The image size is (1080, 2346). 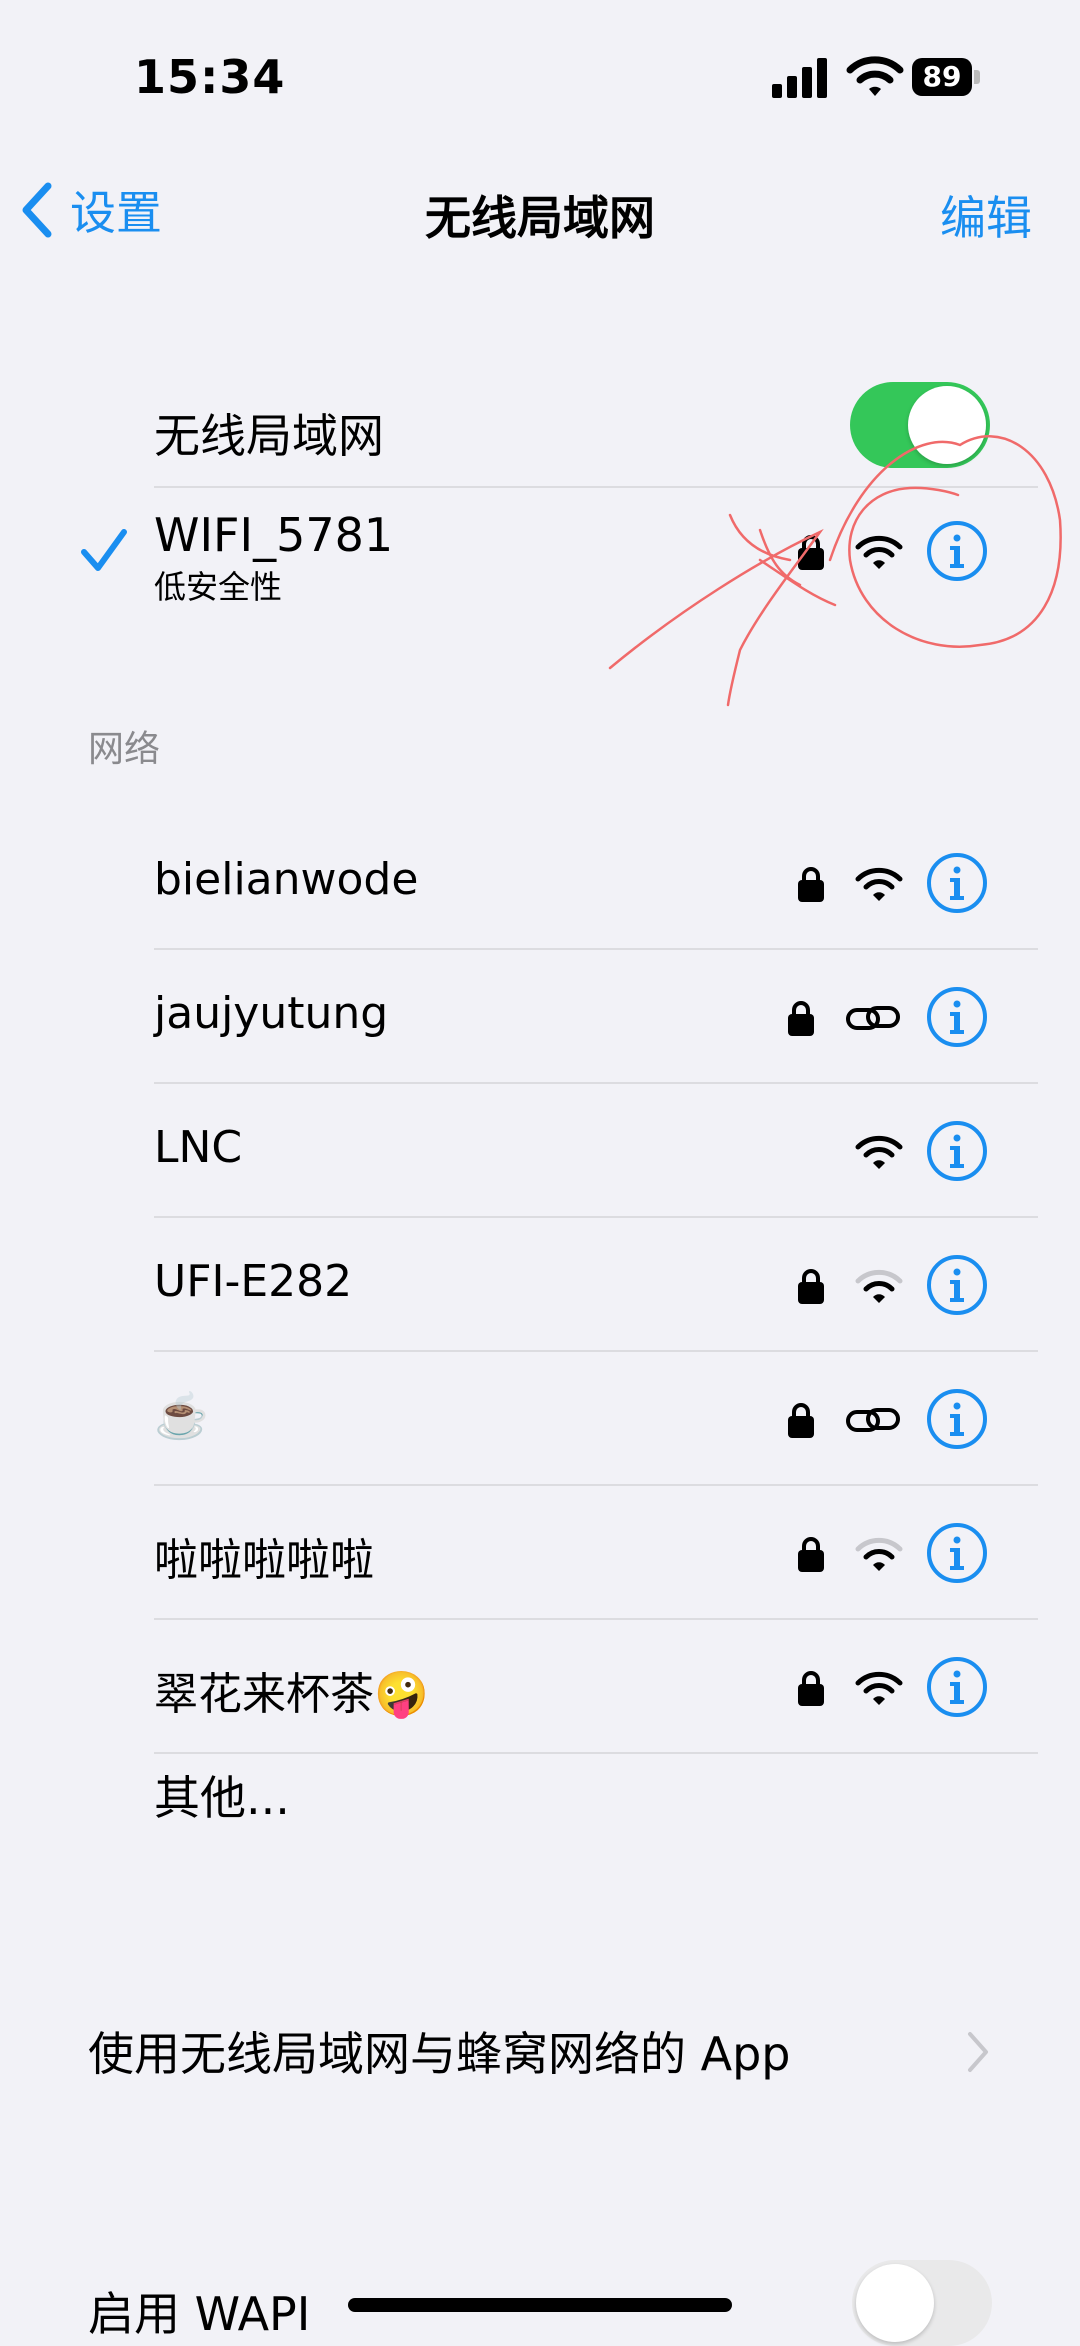 What do you see at coordinates (540, 1419) in the screenshot?
I see `network-row: ☕️` at bounding box center [540, 1419].